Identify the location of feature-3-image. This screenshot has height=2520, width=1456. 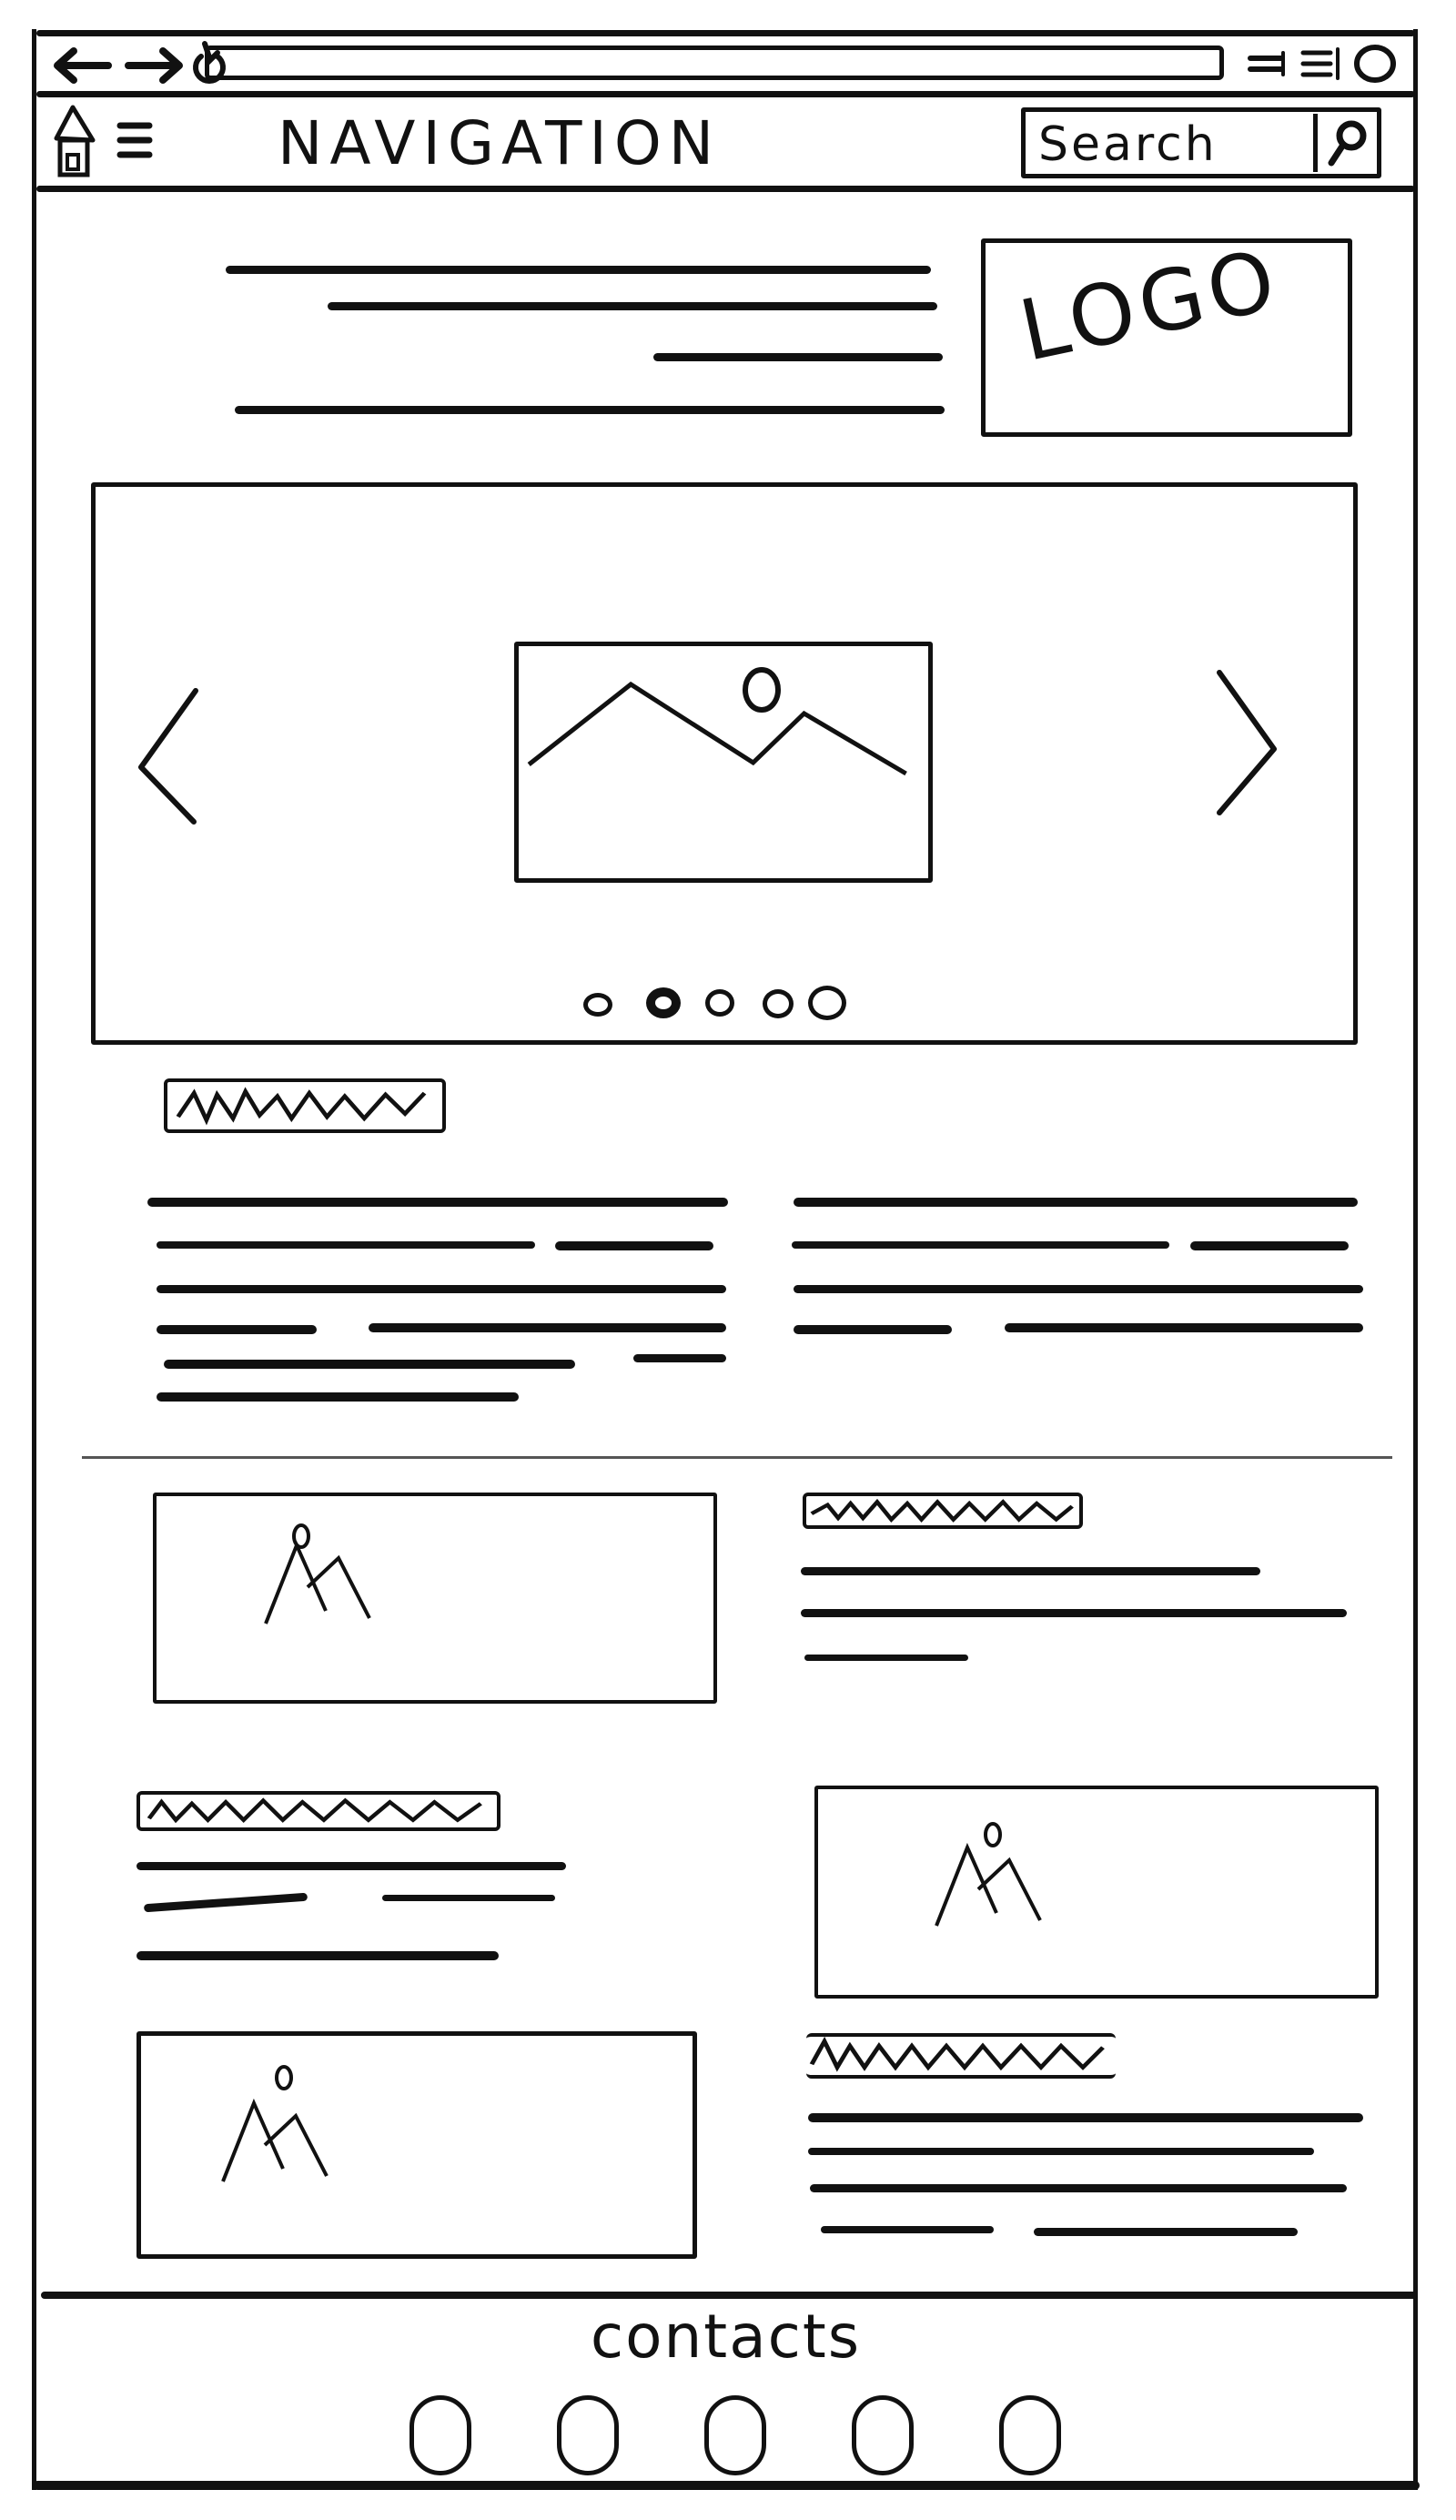
(417, 2145).